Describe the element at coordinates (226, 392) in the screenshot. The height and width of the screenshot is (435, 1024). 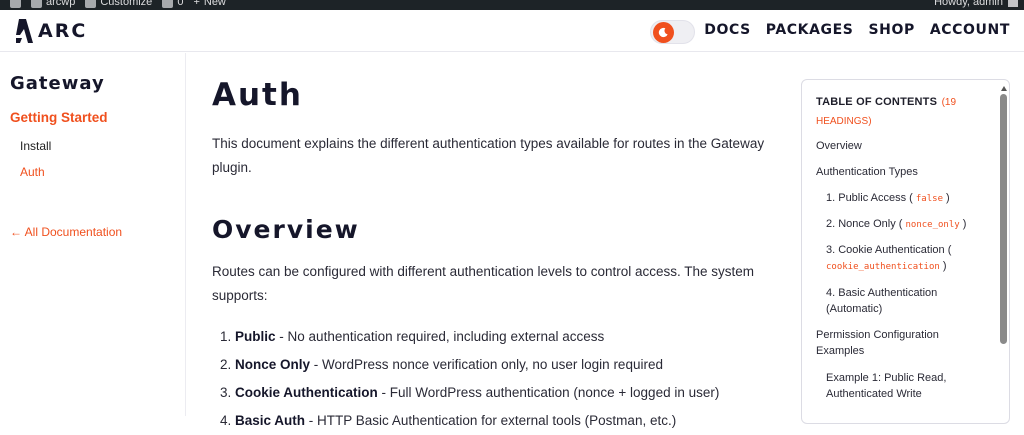
I see `list-number: 3.` at that location.